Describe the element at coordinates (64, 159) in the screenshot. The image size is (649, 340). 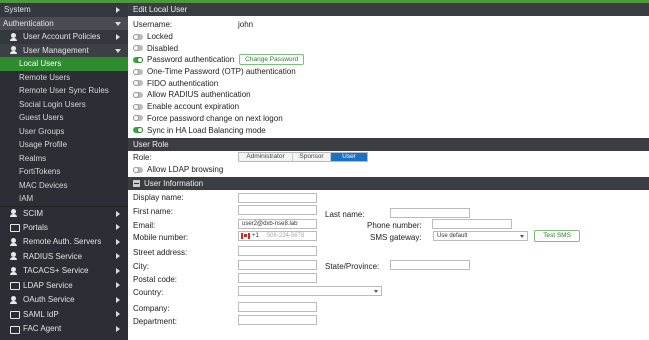
I see `sidebar-item-realms: Realms` at that location.